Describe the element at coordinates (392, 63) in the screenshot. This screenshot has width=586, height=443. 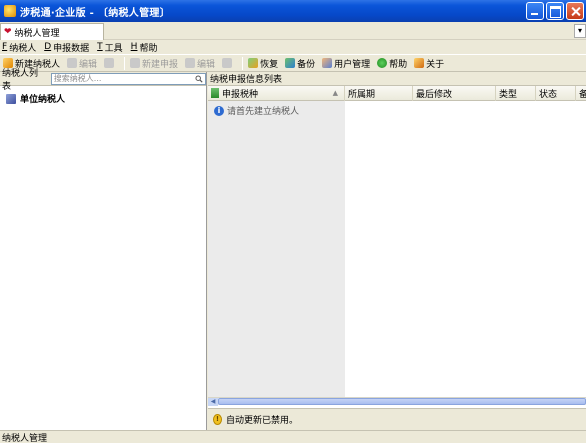
I see `help-button: 帮助` at that location.